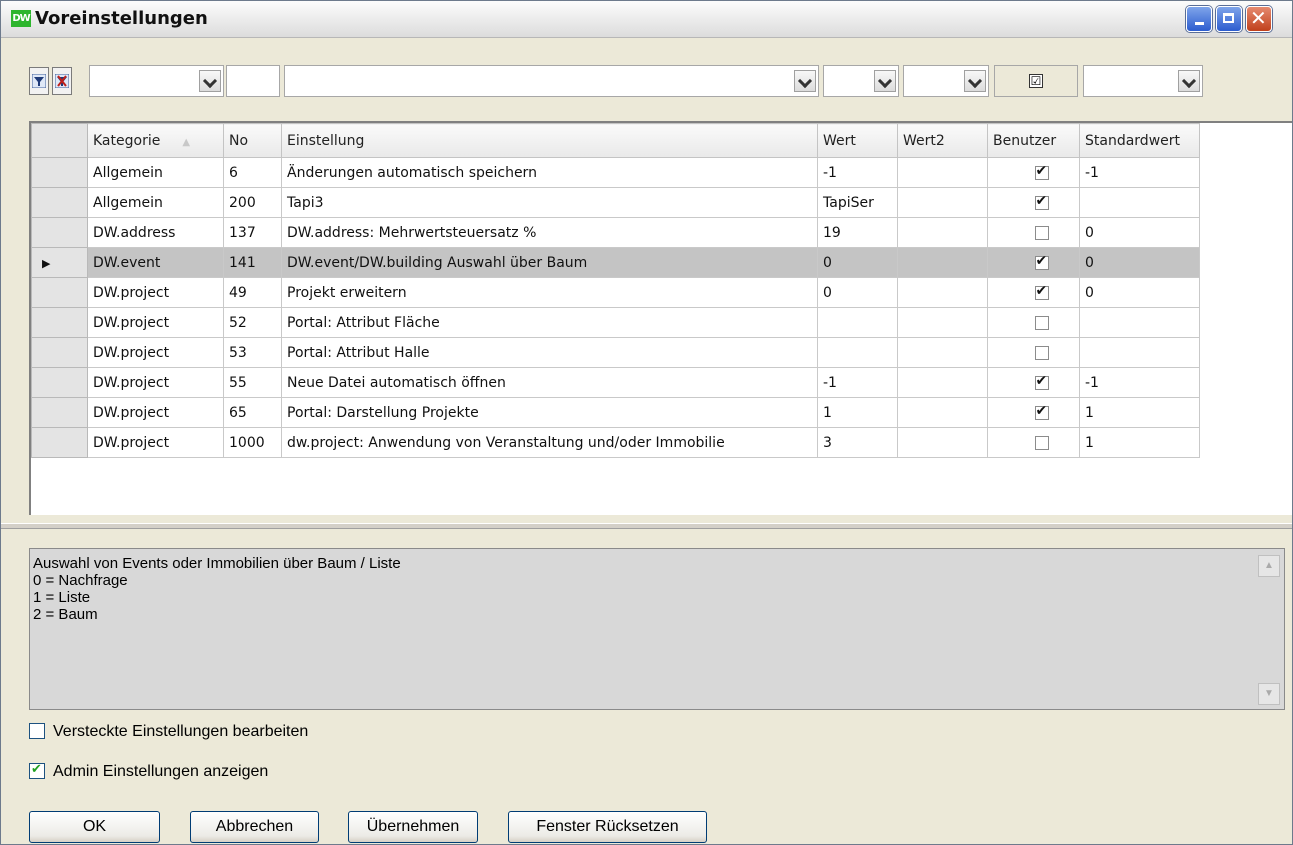 This screenshot has width=1293, height=845. I want to click on standardwert-filter-dropdown, so click(1143, 81).